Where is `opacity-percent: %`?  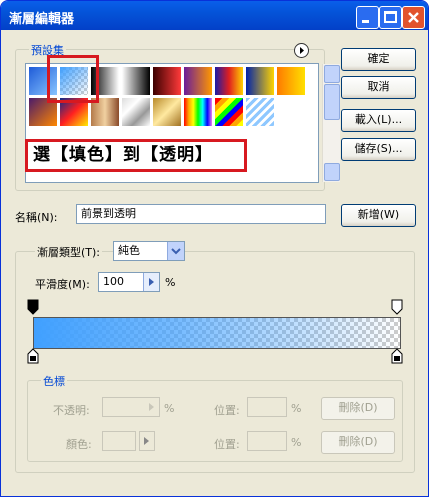
opacity-percent: % is located at coordinates (169, 408).